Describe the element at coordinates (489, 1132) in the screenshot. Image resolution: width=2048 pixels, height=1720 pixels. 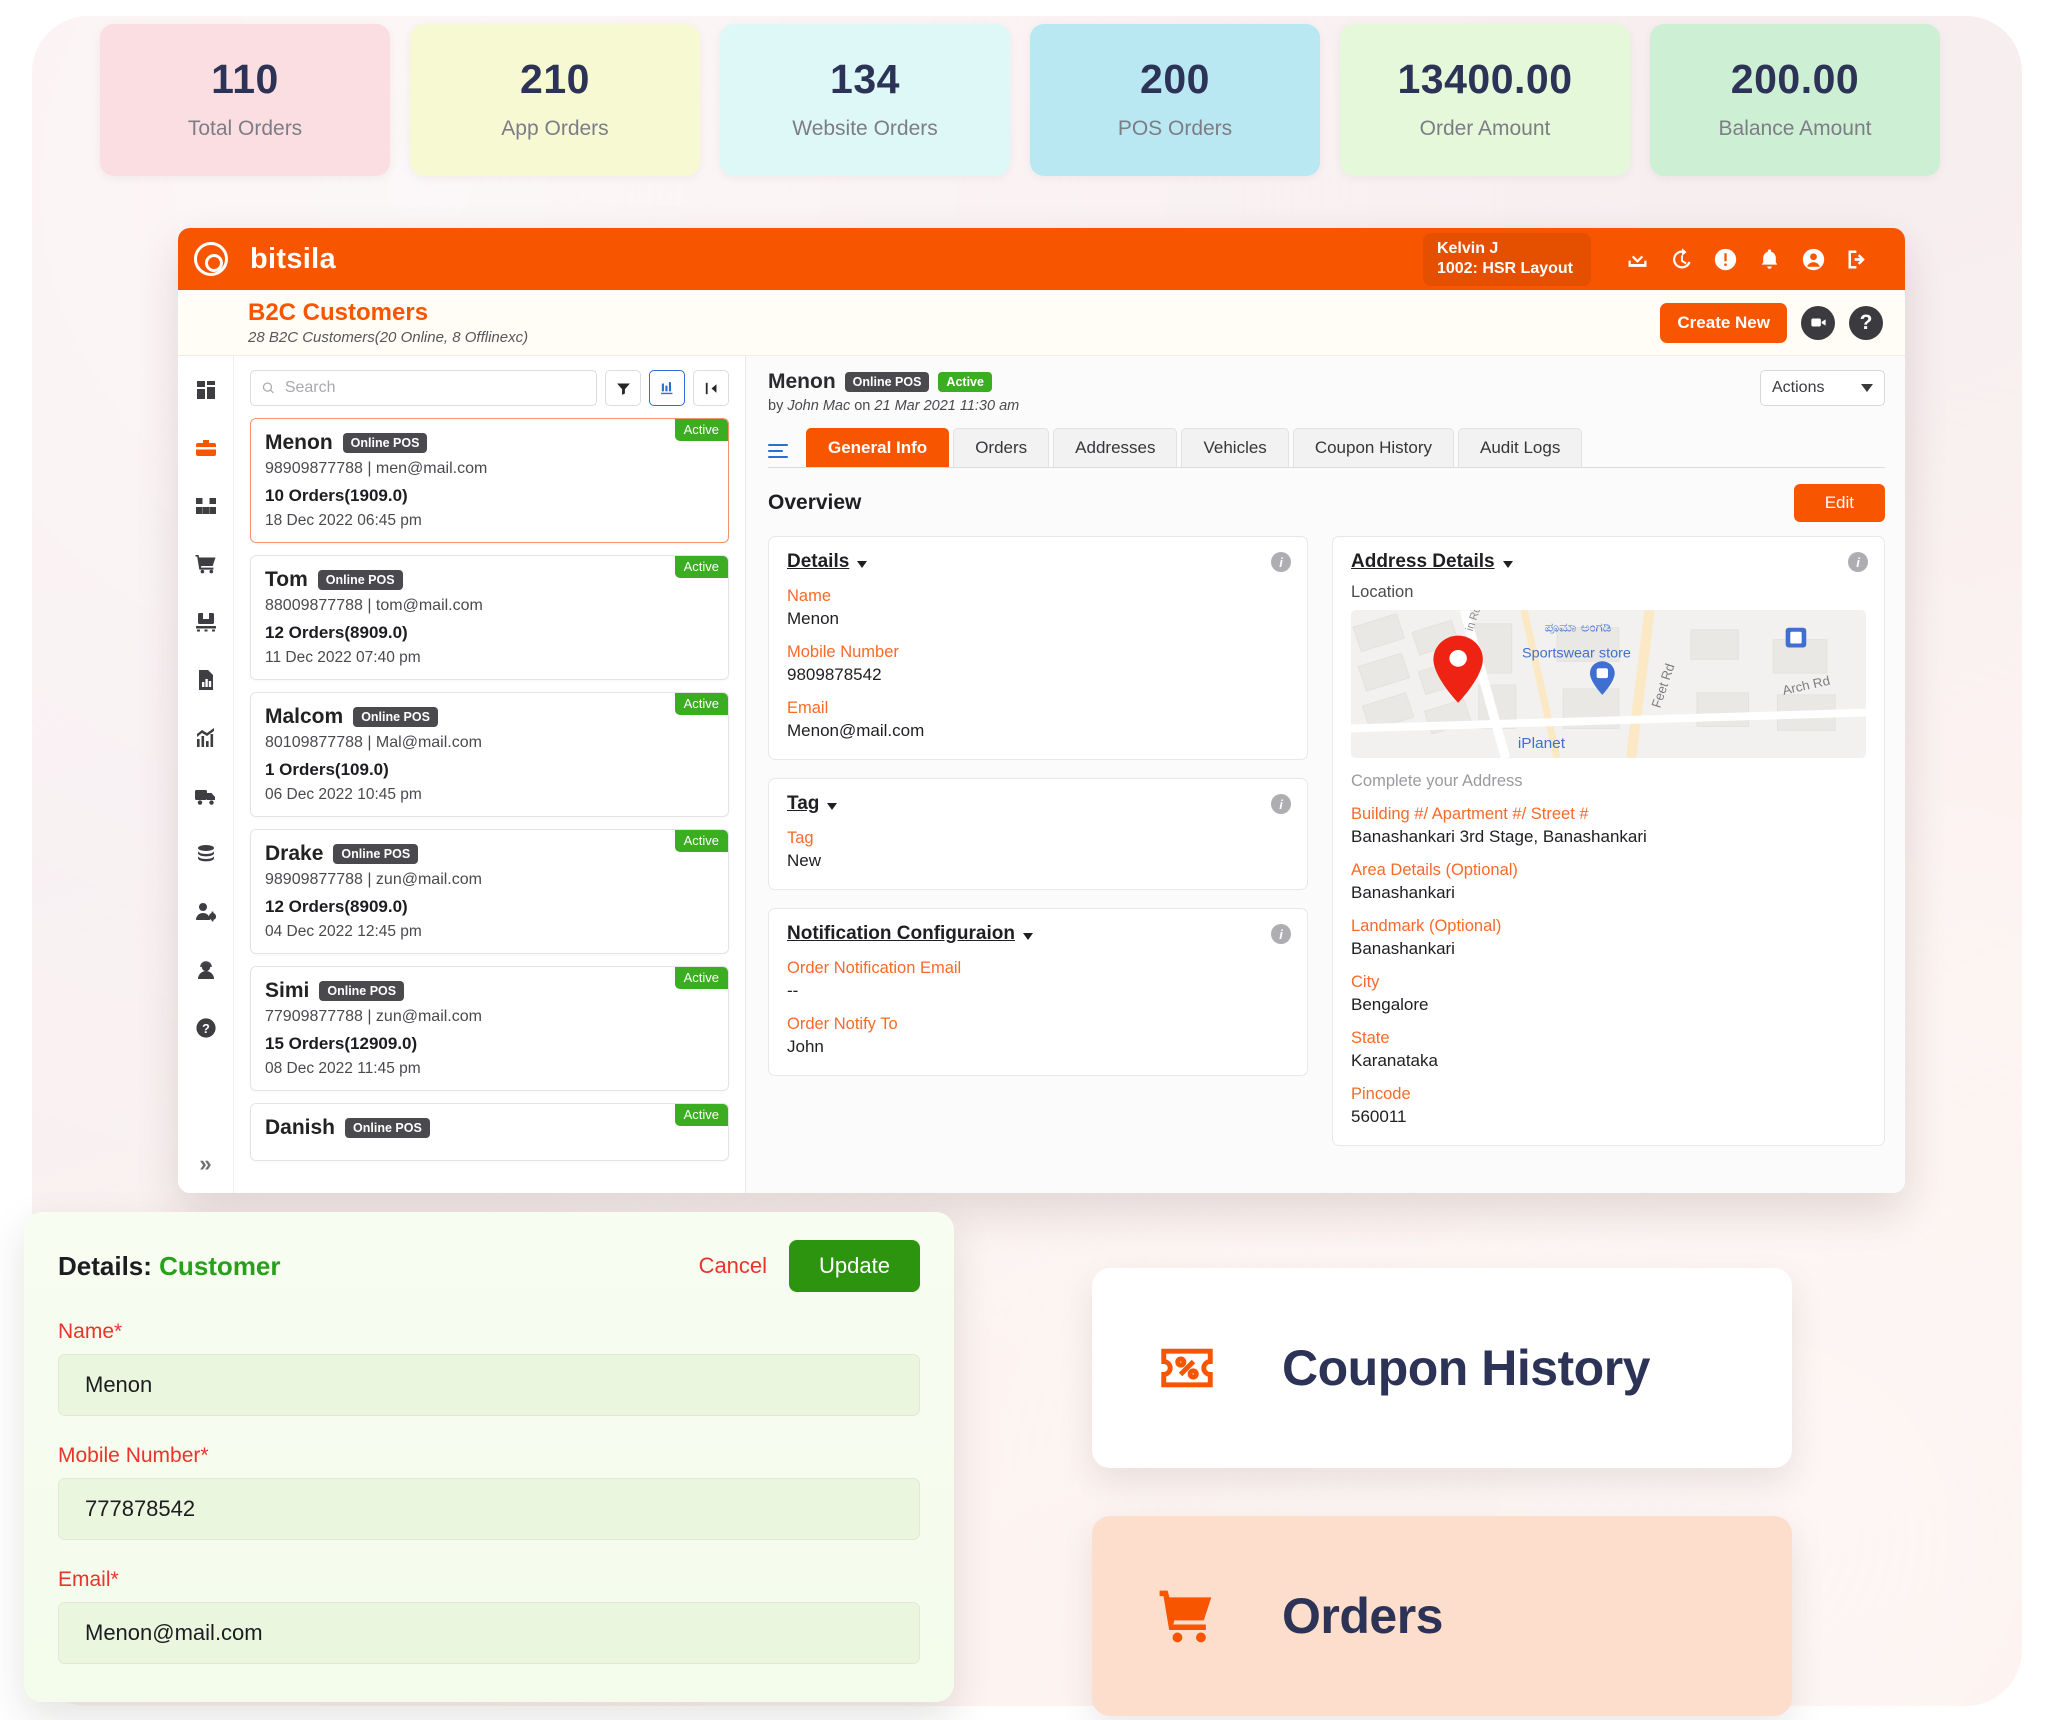
I see `customer-list-item: Active Danish Online POS` at that location.